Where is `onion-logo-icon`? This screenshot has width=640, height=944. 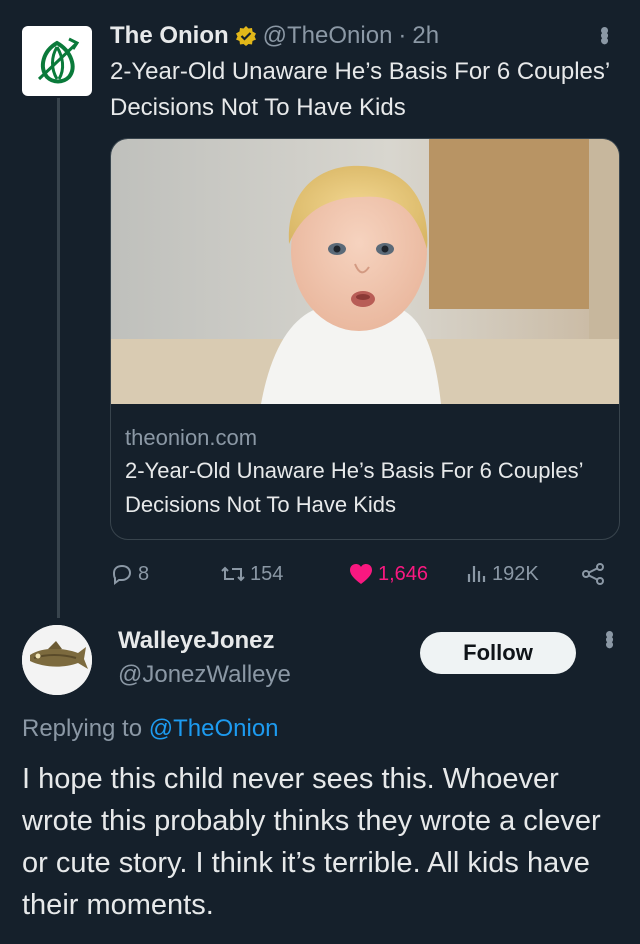 onion-logo-icon is located at coordinates (58, 60).